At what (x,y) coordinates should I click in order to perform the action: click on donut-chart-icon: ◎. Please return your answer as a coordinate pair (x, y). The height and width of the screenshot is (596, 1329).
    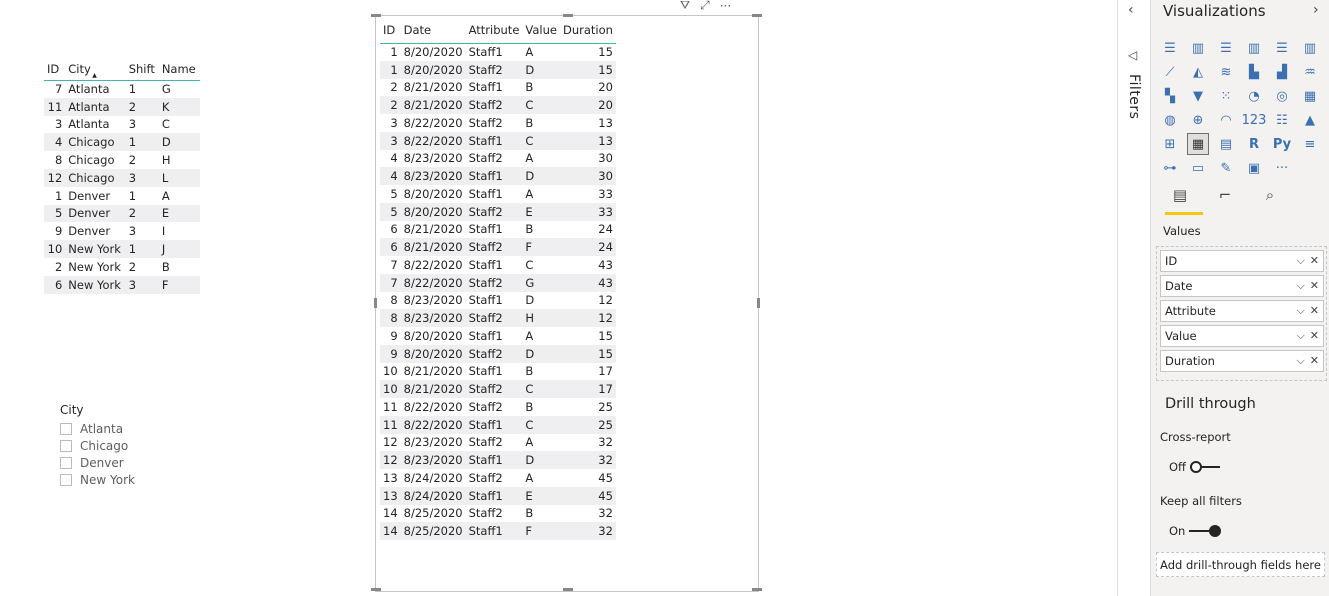
    Looking at the image, I should click on (1282, 96).